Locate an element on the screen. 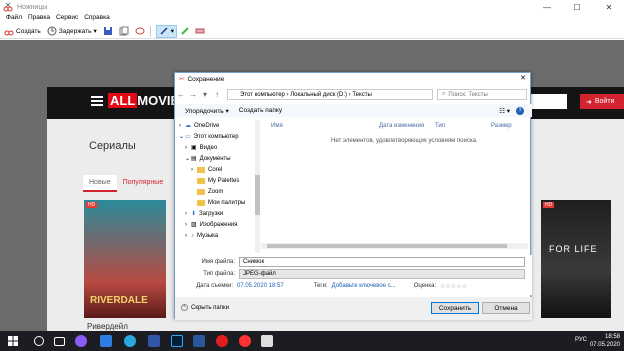 The width and height of the screenshot is (624, 351). windows-start-icon is located at coordinates (13, 341).